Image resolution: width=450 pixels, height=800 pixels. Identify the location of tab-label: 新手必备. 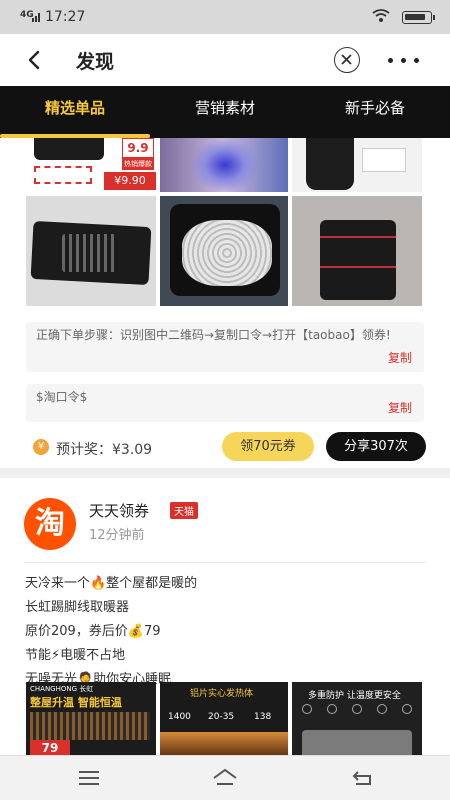
(374, 108).